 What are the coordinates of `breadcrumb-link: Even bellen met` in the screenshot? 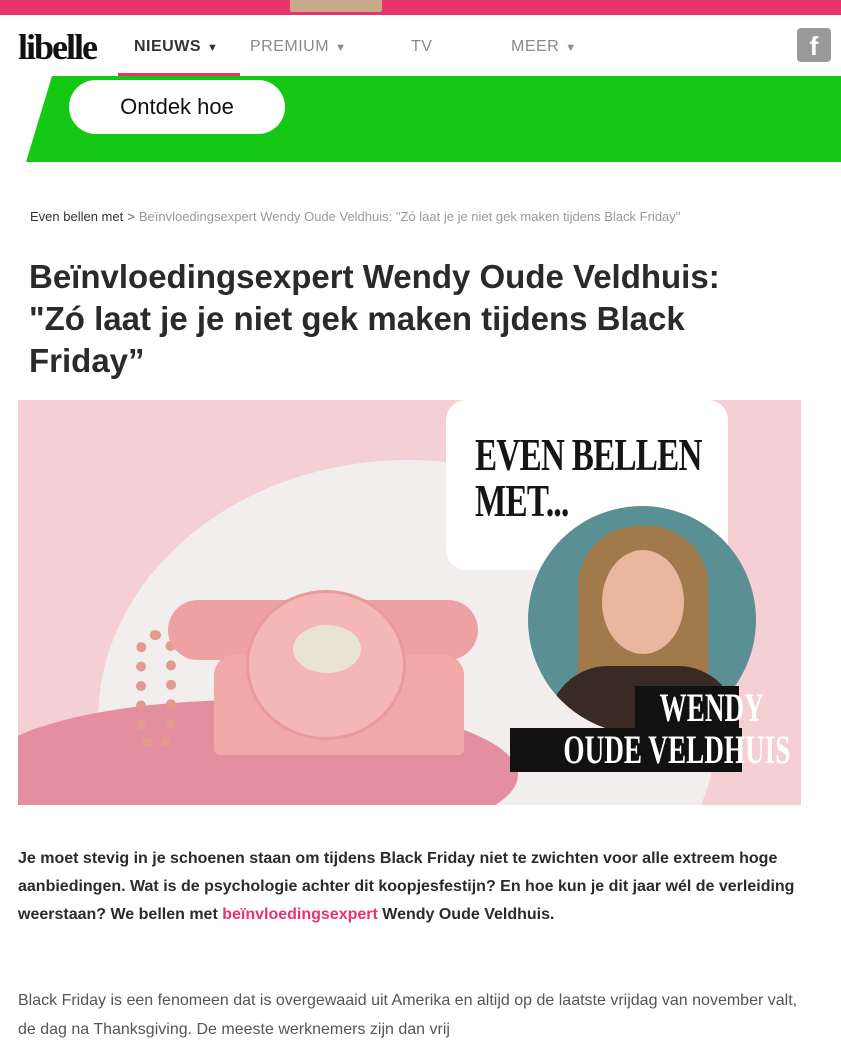 It's located at (76, 216).